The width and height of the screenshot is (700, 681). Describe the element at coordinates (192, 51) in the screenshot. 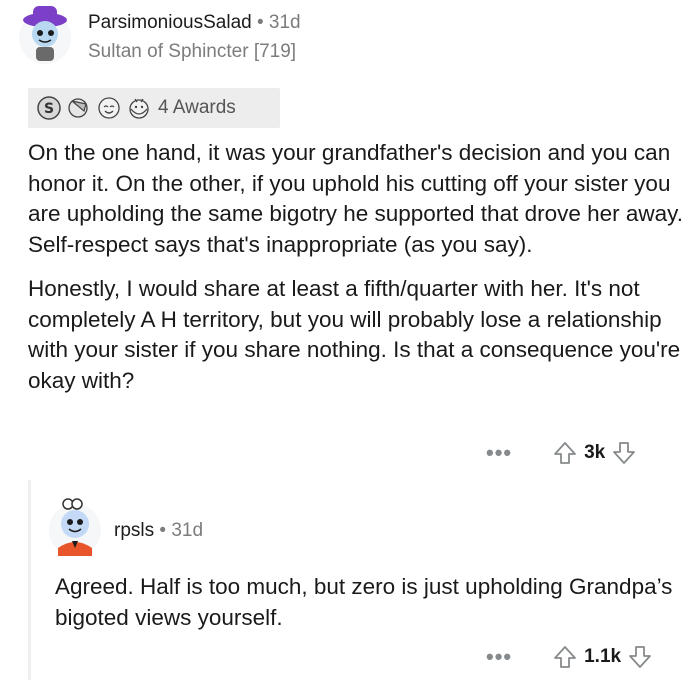

I see `user-flair: Sultan of Sphincter [719]` at that location.